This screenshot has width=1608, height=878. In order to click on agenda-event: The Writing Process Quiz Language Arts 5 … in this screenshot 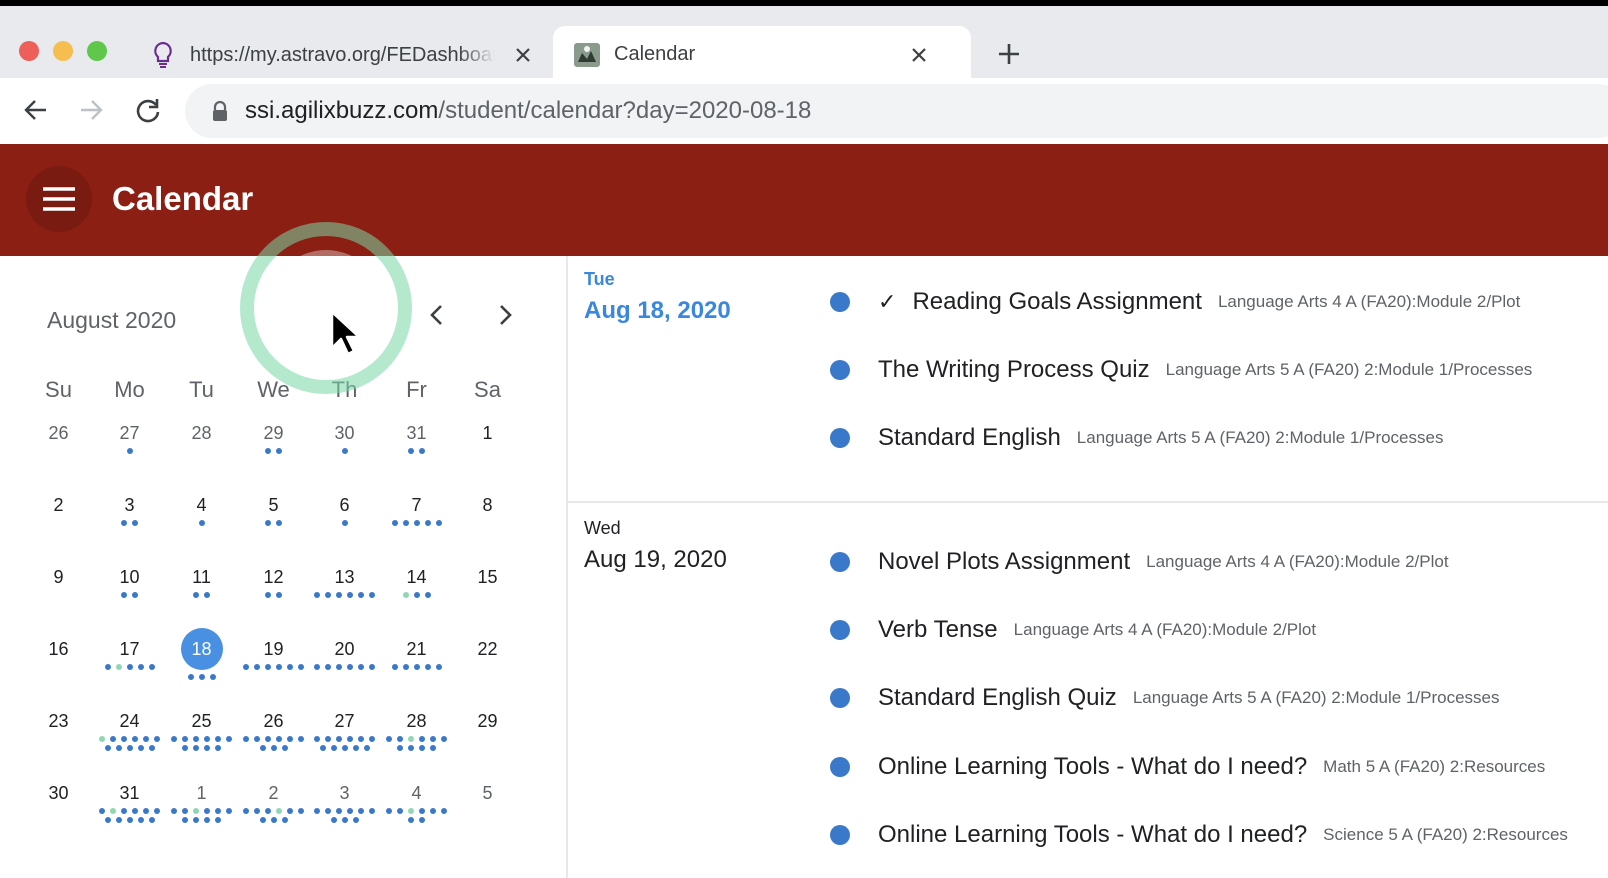, I will do `click(1181, 370)`.